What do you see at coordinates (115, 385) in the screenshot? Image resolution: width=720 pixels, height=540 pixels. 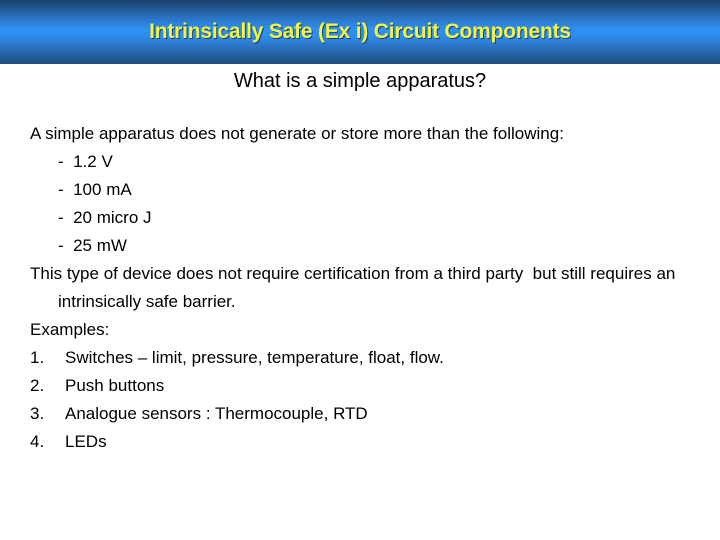 I see `list-item-label: Push buttons` at bounding box center [115, 385].